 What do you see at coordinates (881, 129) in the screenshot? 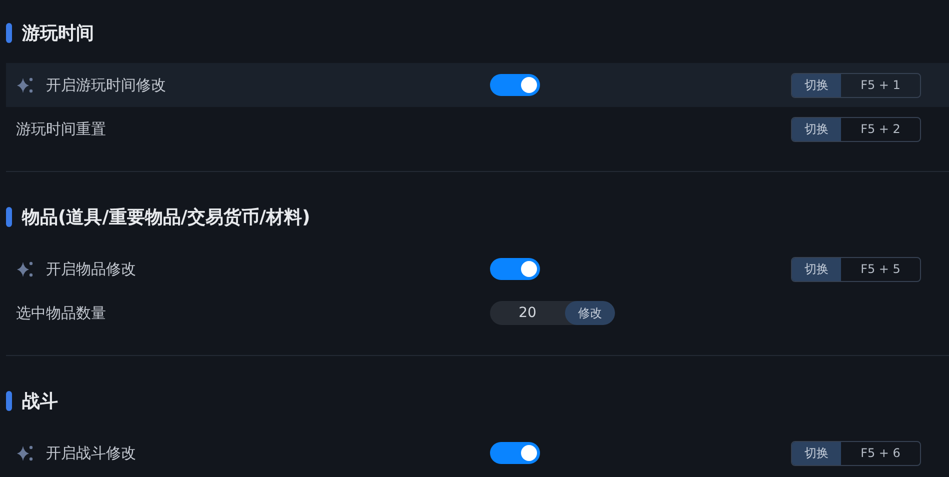
I see `hotkey-text: F5 + 2` at bounding box center [881, 129].